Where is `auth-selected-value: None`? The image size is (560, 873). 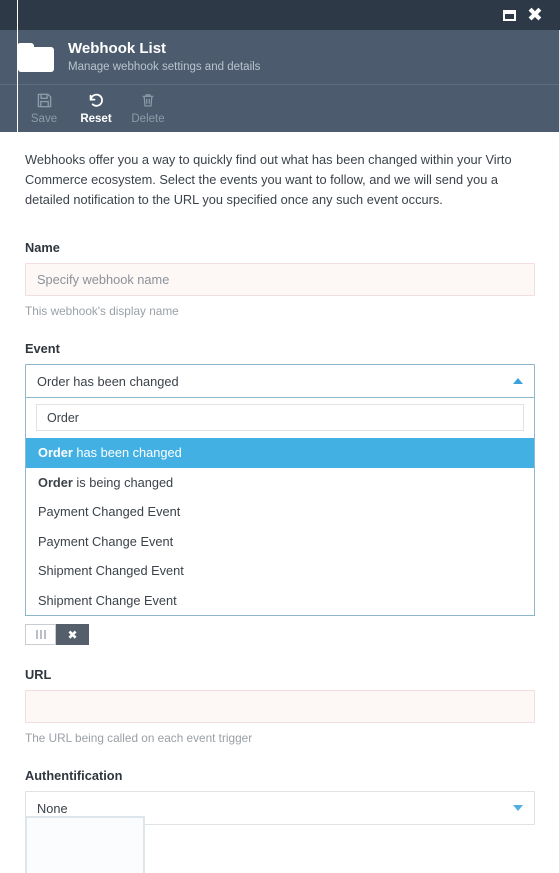
auth-selected-value: None is located at coordinates (52, 808).